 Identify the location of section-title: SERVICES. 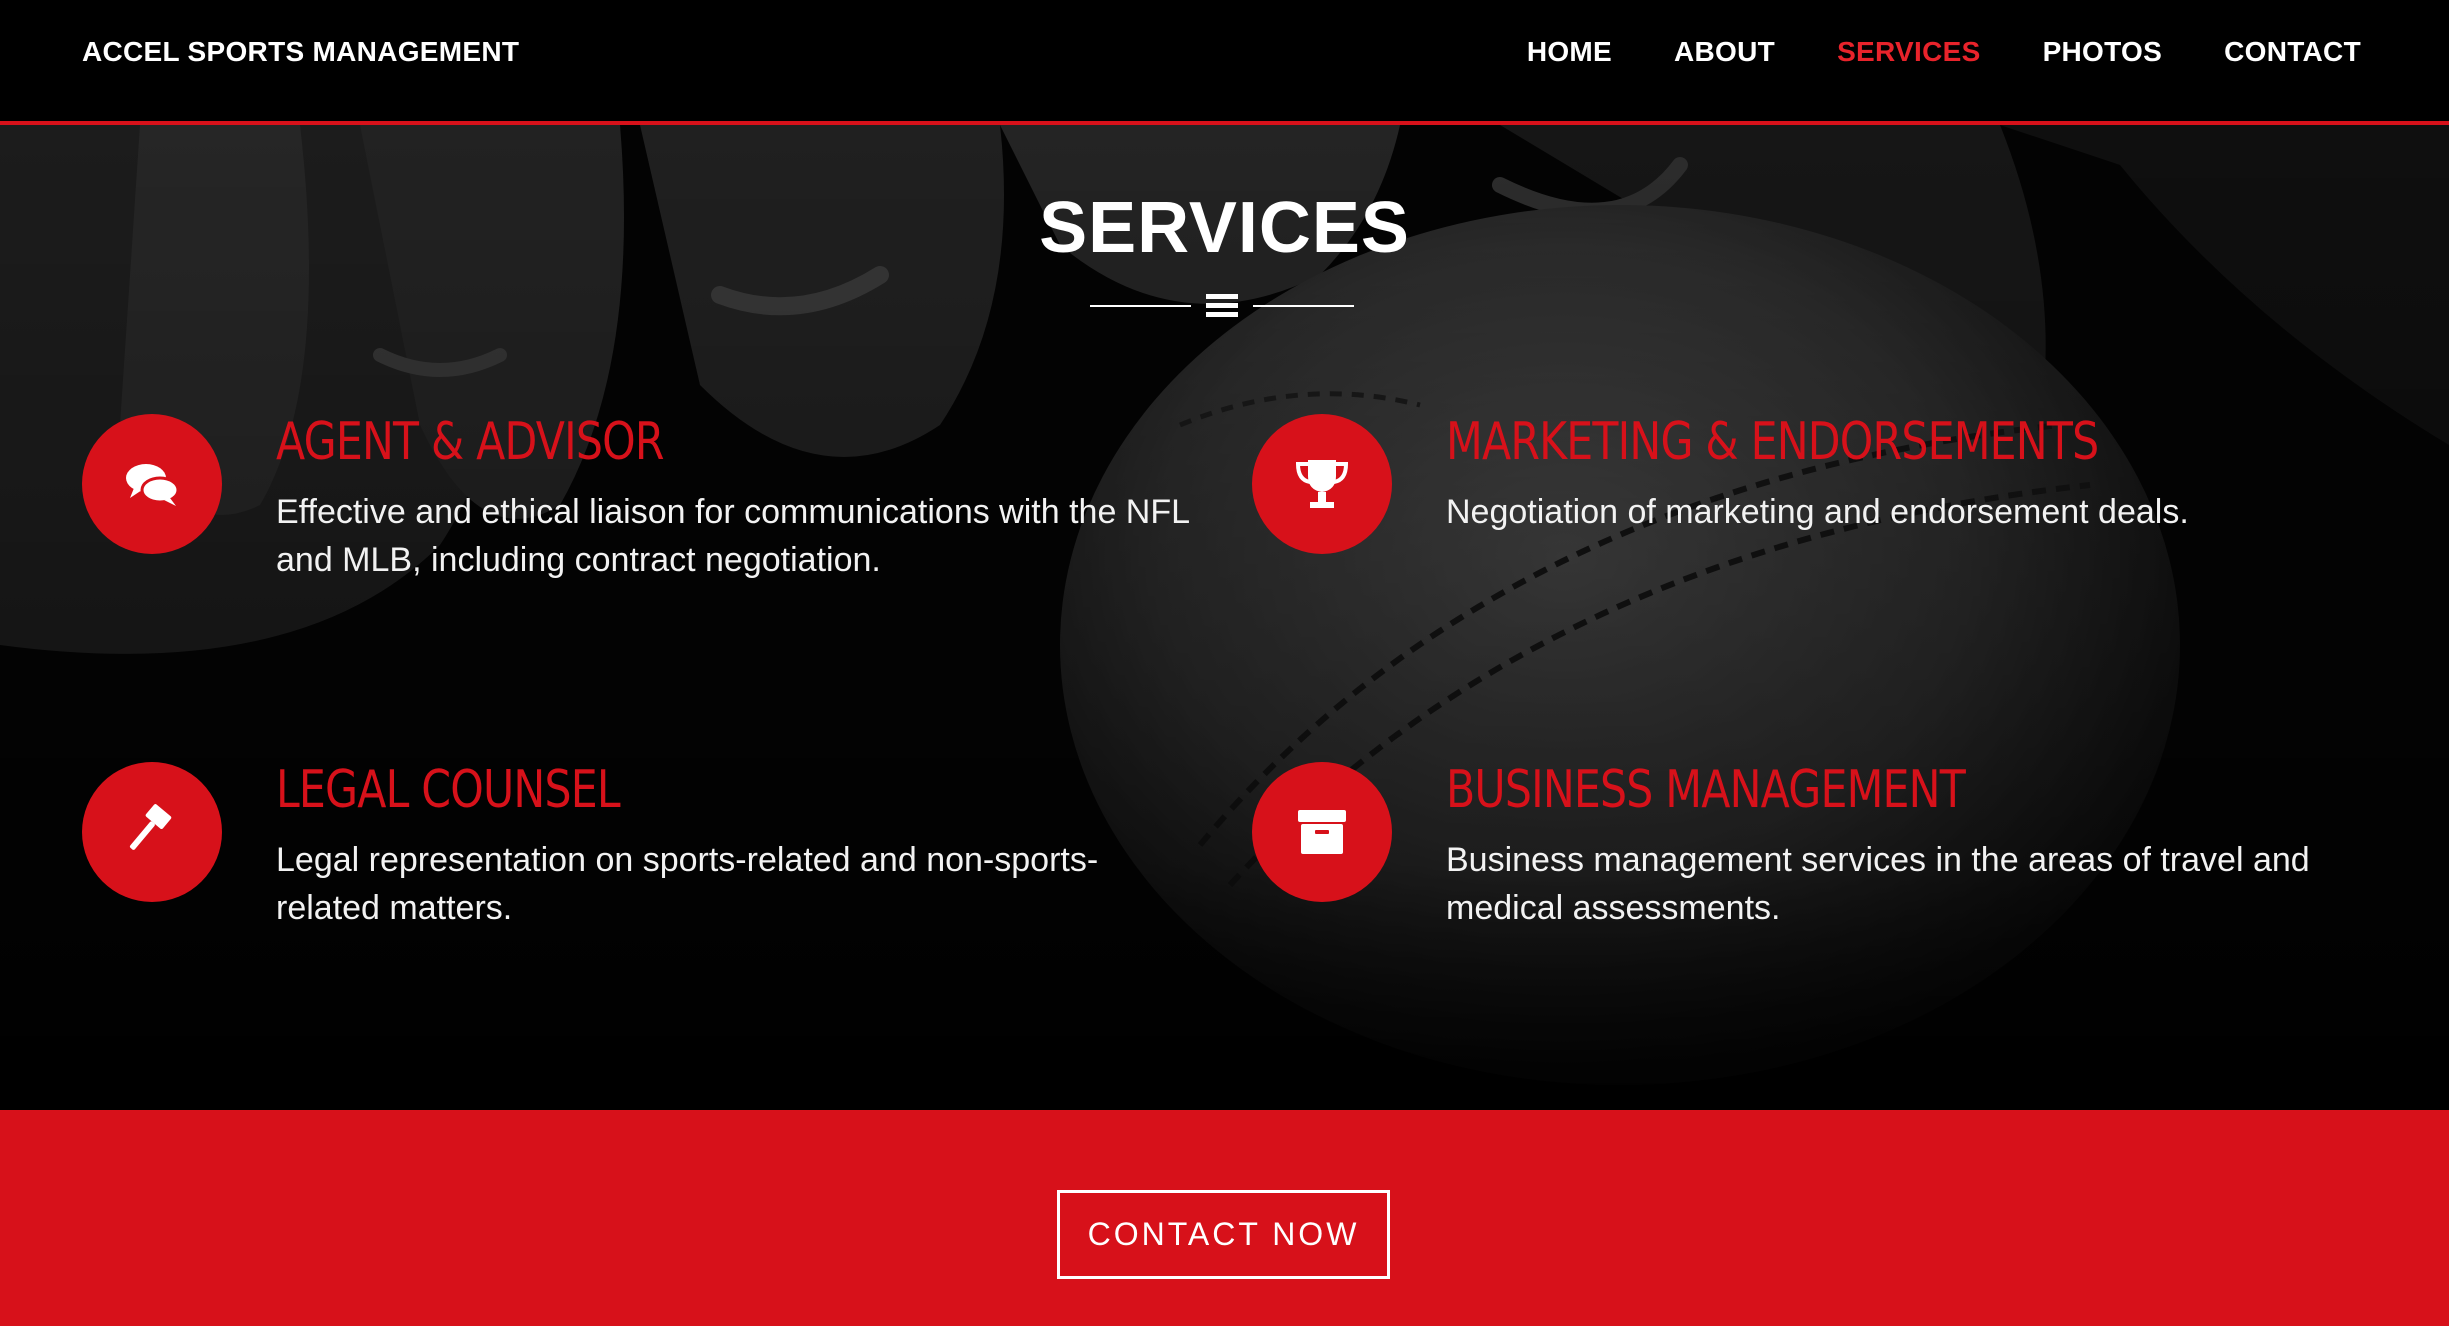
(1224, 228).